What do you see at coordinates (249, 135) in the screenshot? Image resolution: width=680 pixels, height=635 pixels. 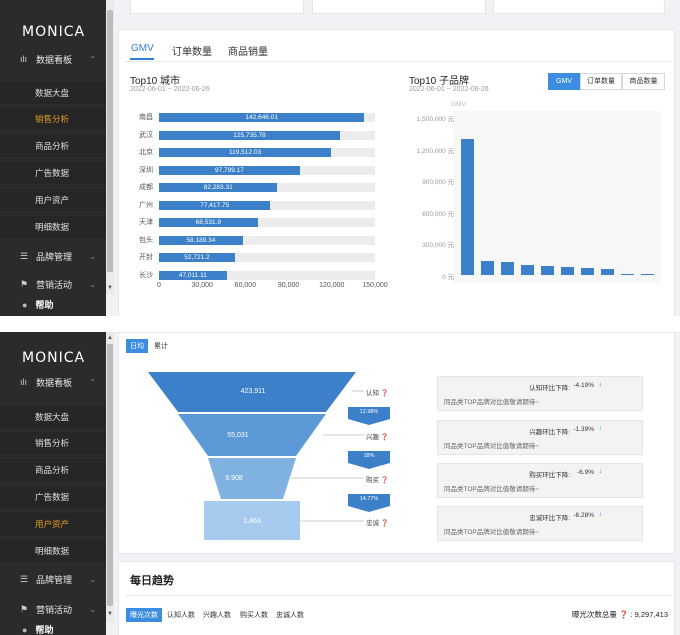 I see `bar-value-label: 125,735.78` at bounding box center [249, 135].